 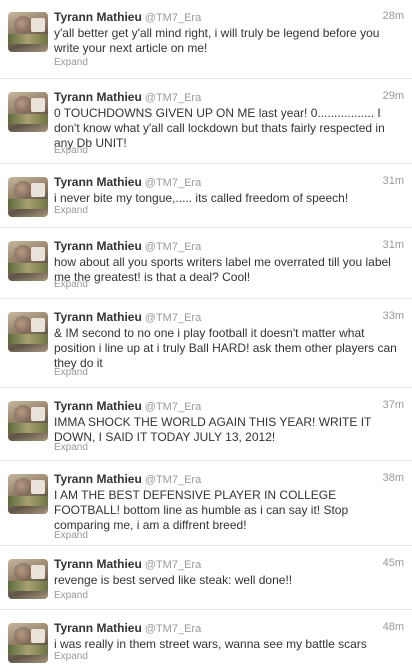 What do you see at coordinates (393, 16) in the screenshot?
I see `tweet-time: 28m` at bounding box center [393, 16].